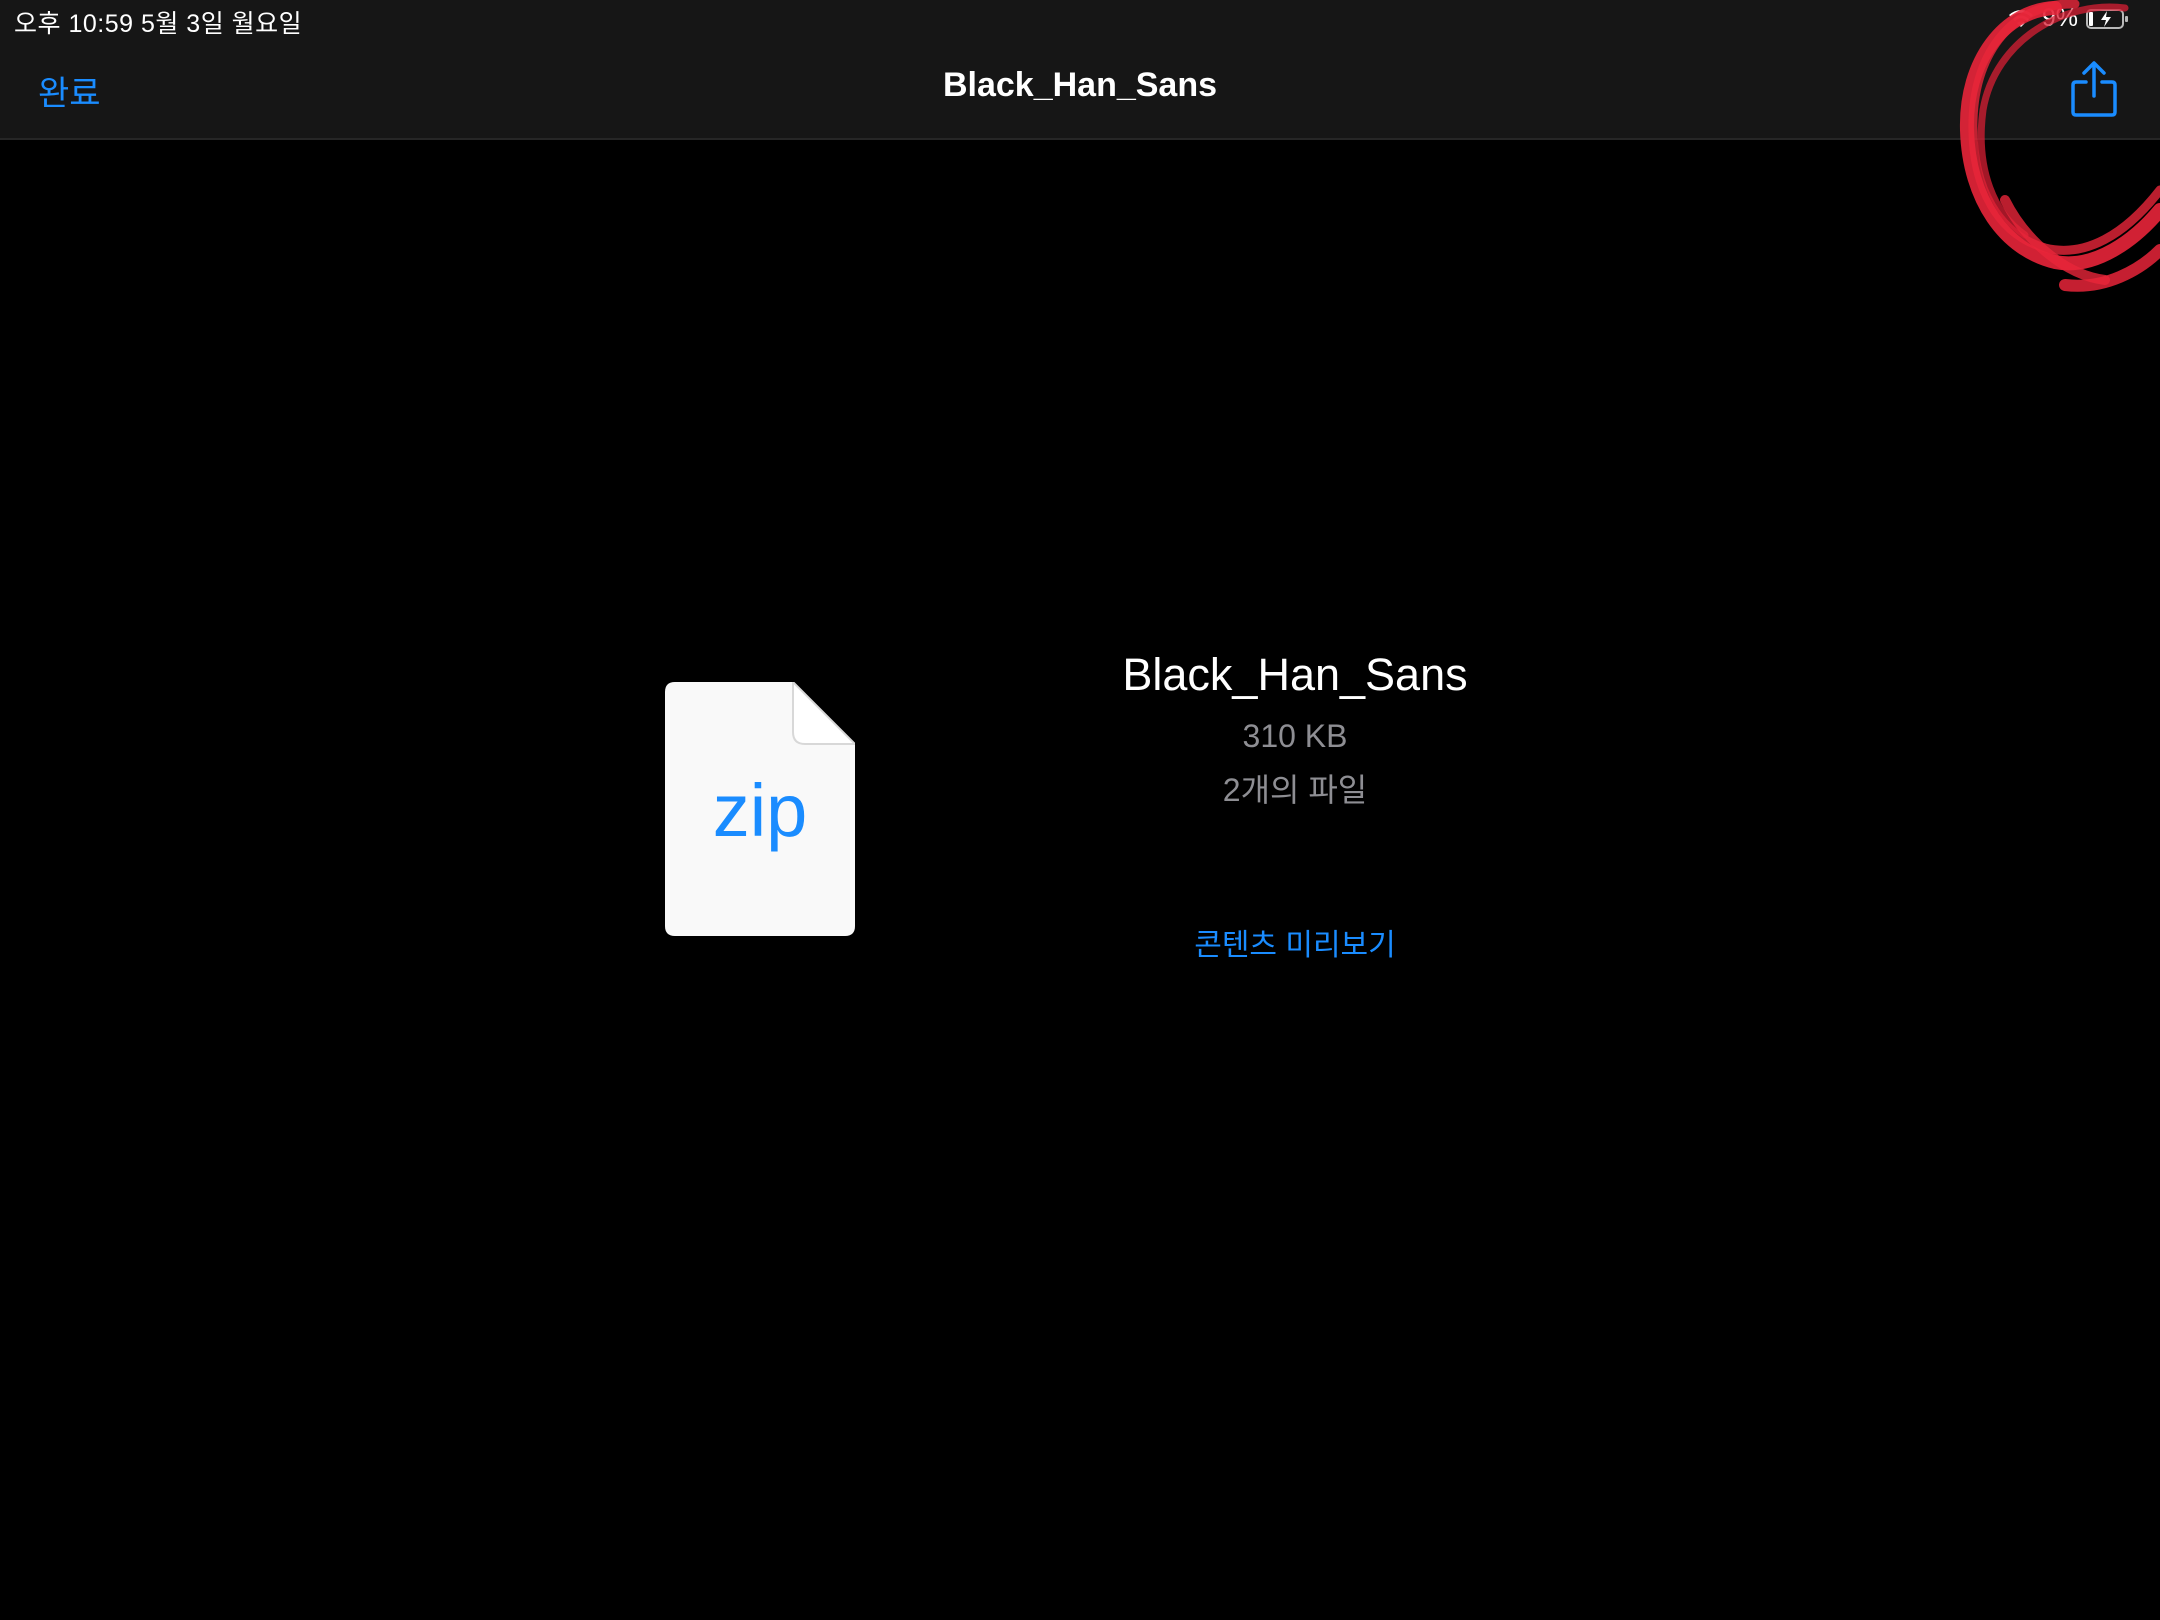 The width and height of the screenshot is (2160, 1620). Describe the element at coordinates (1080, 20) in the screenshot. I see `status-bar: 오후 10:59 5월 3일 월요일 9%` at that location.